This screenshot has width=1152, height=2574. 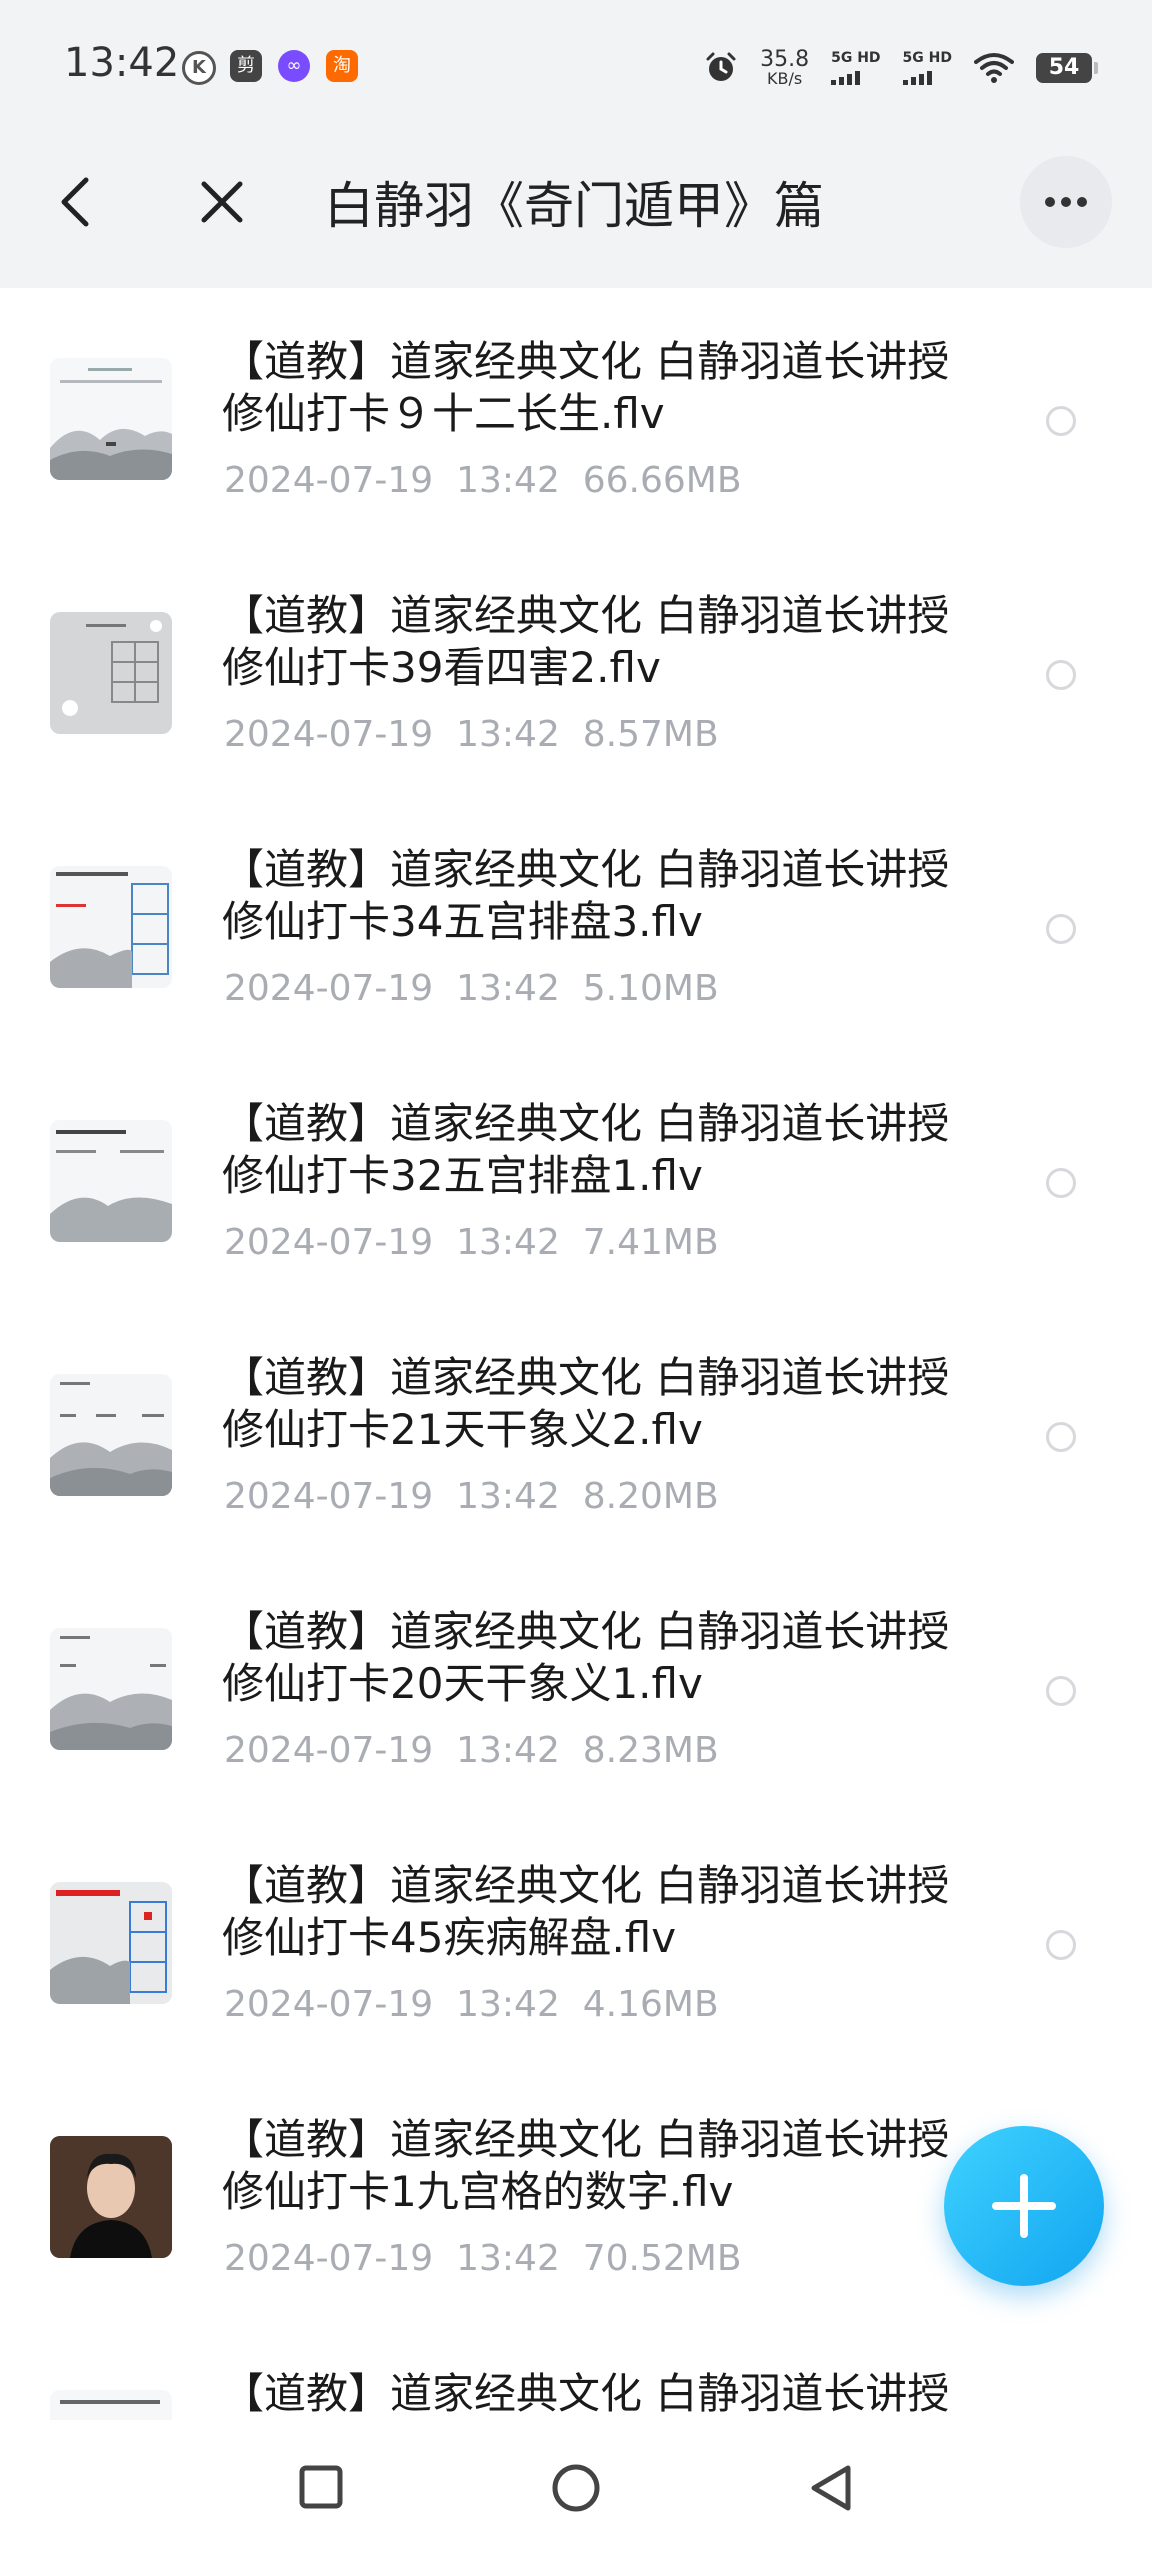 I want to click on file-size: 66.66MB, so click(x=662, y=480).